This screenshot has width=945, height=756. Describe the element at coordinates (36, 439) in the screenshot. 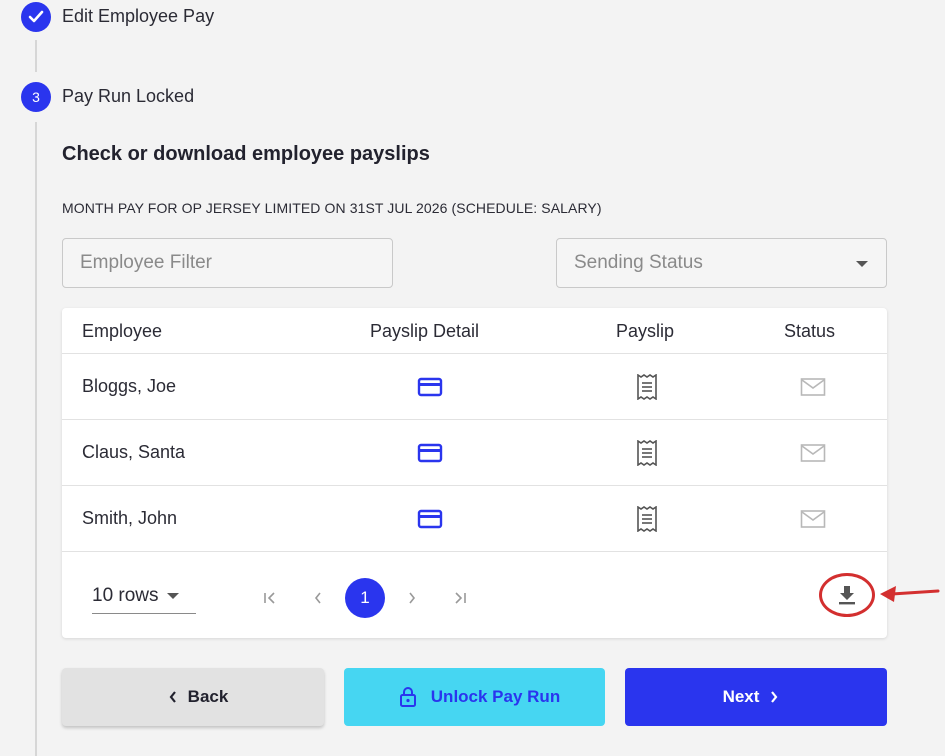

I see `stepper-rail` at that location.